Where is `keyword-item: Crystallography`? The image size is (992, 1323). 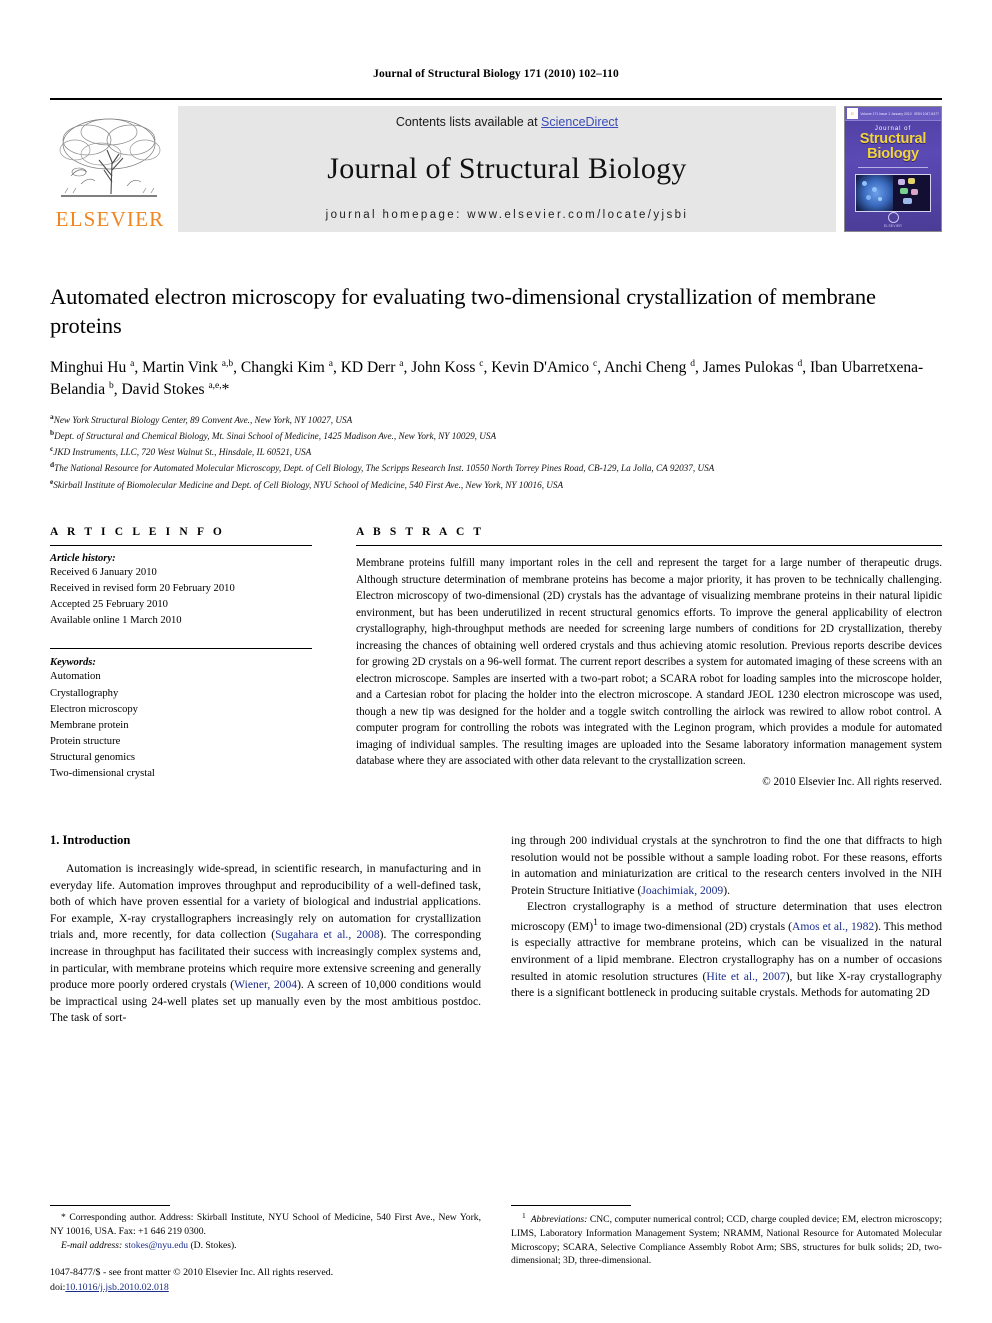
keyword-item: Crystallography is located at coordinates (84, 693).